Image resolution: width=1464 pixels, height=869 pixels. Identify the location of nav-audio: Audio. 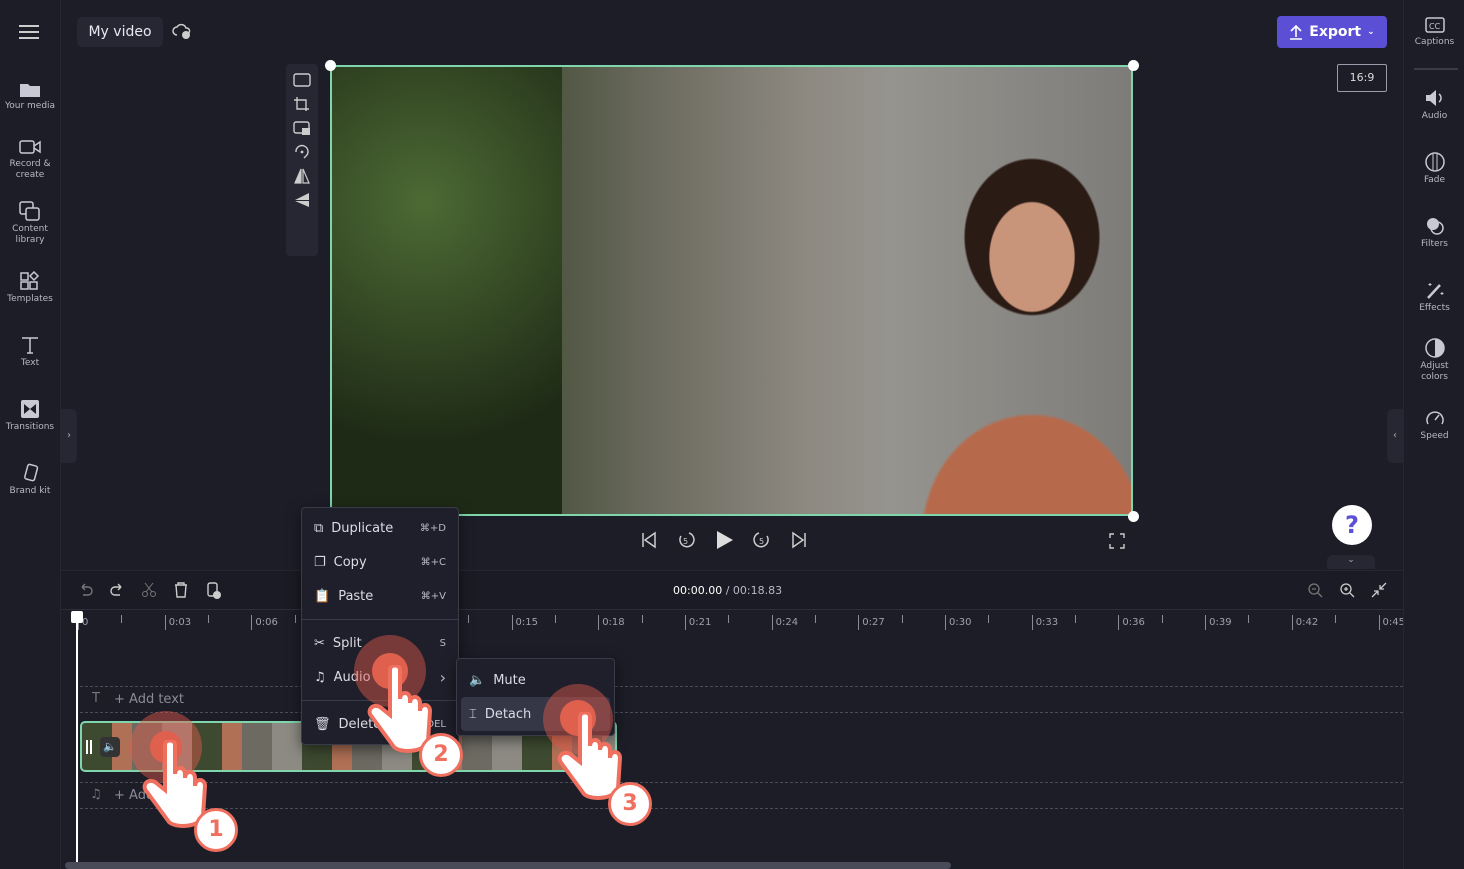
(1434, 105).